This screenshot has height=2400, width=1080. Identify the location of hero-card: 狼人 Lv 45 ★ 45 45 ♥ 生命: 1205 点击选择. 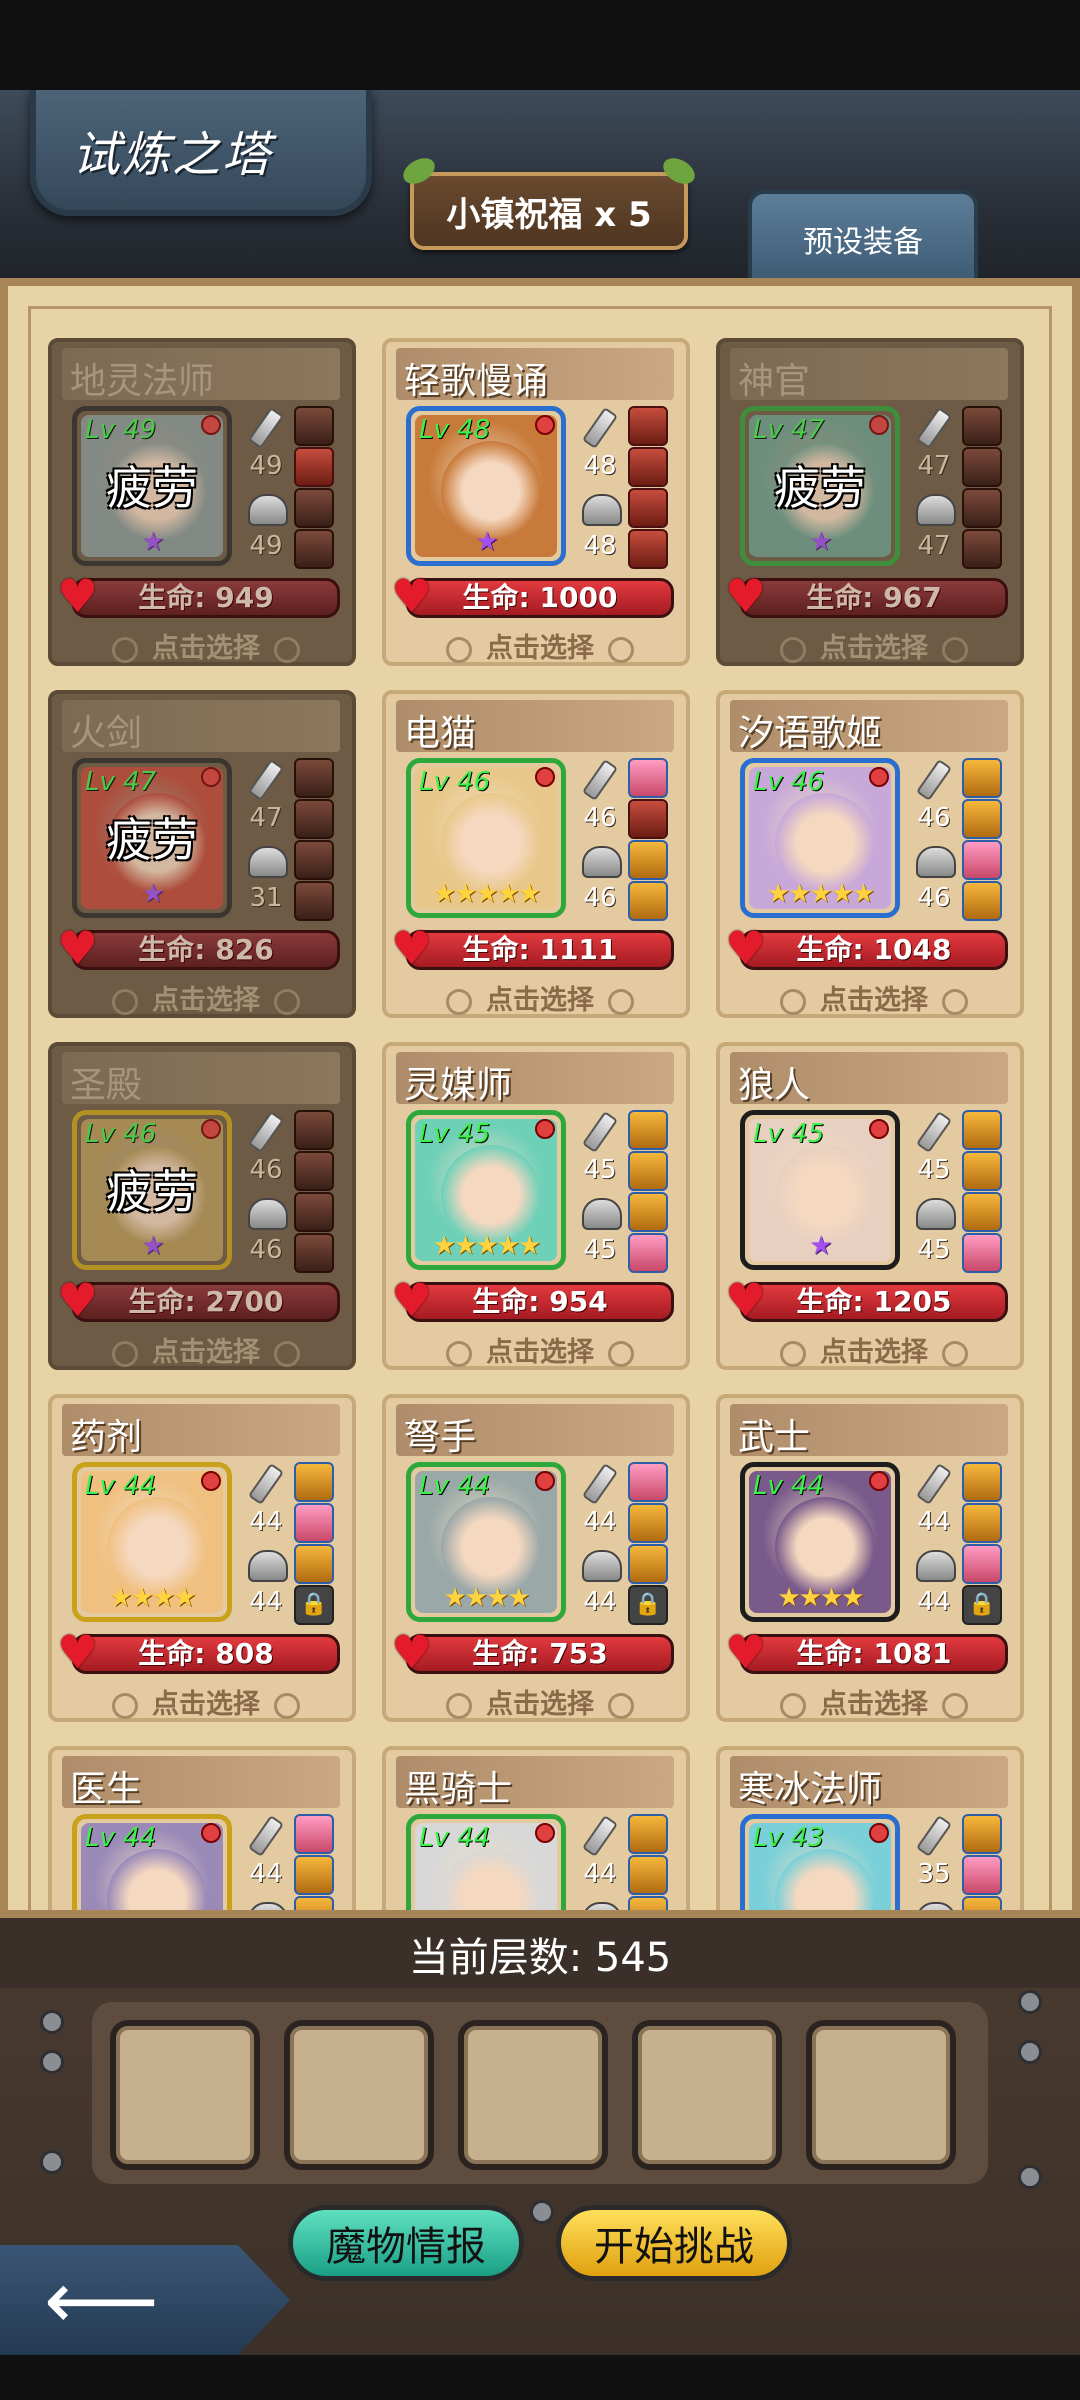
(870, 1206).